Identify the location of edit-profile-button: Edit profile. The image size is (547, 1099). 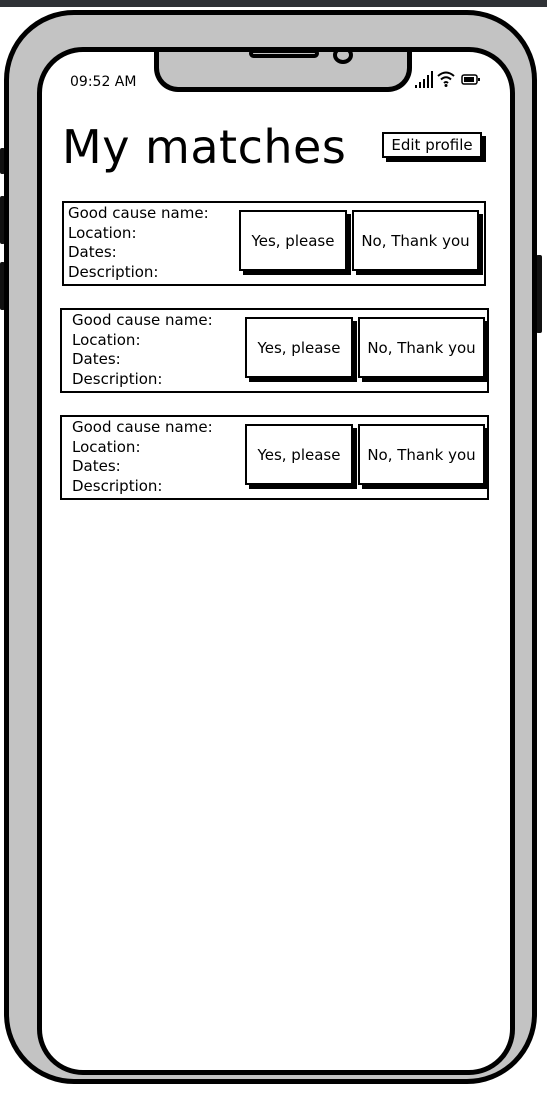
(432, 145).